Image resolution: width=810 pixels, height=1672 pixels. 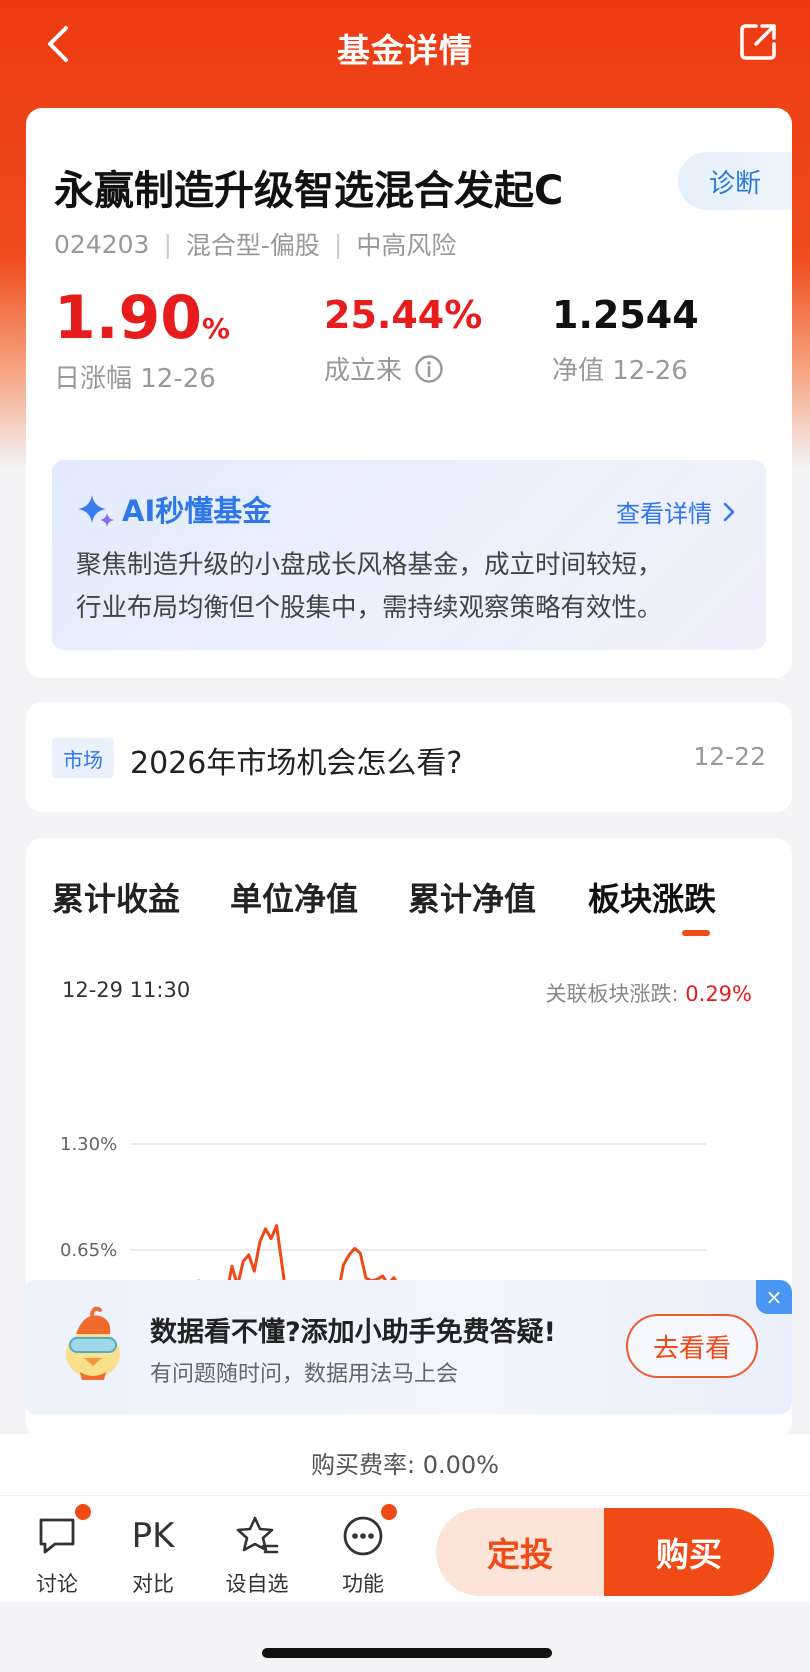 I want to click on tab-sector-change: 板块涨跌, so click(x=652, y=897).